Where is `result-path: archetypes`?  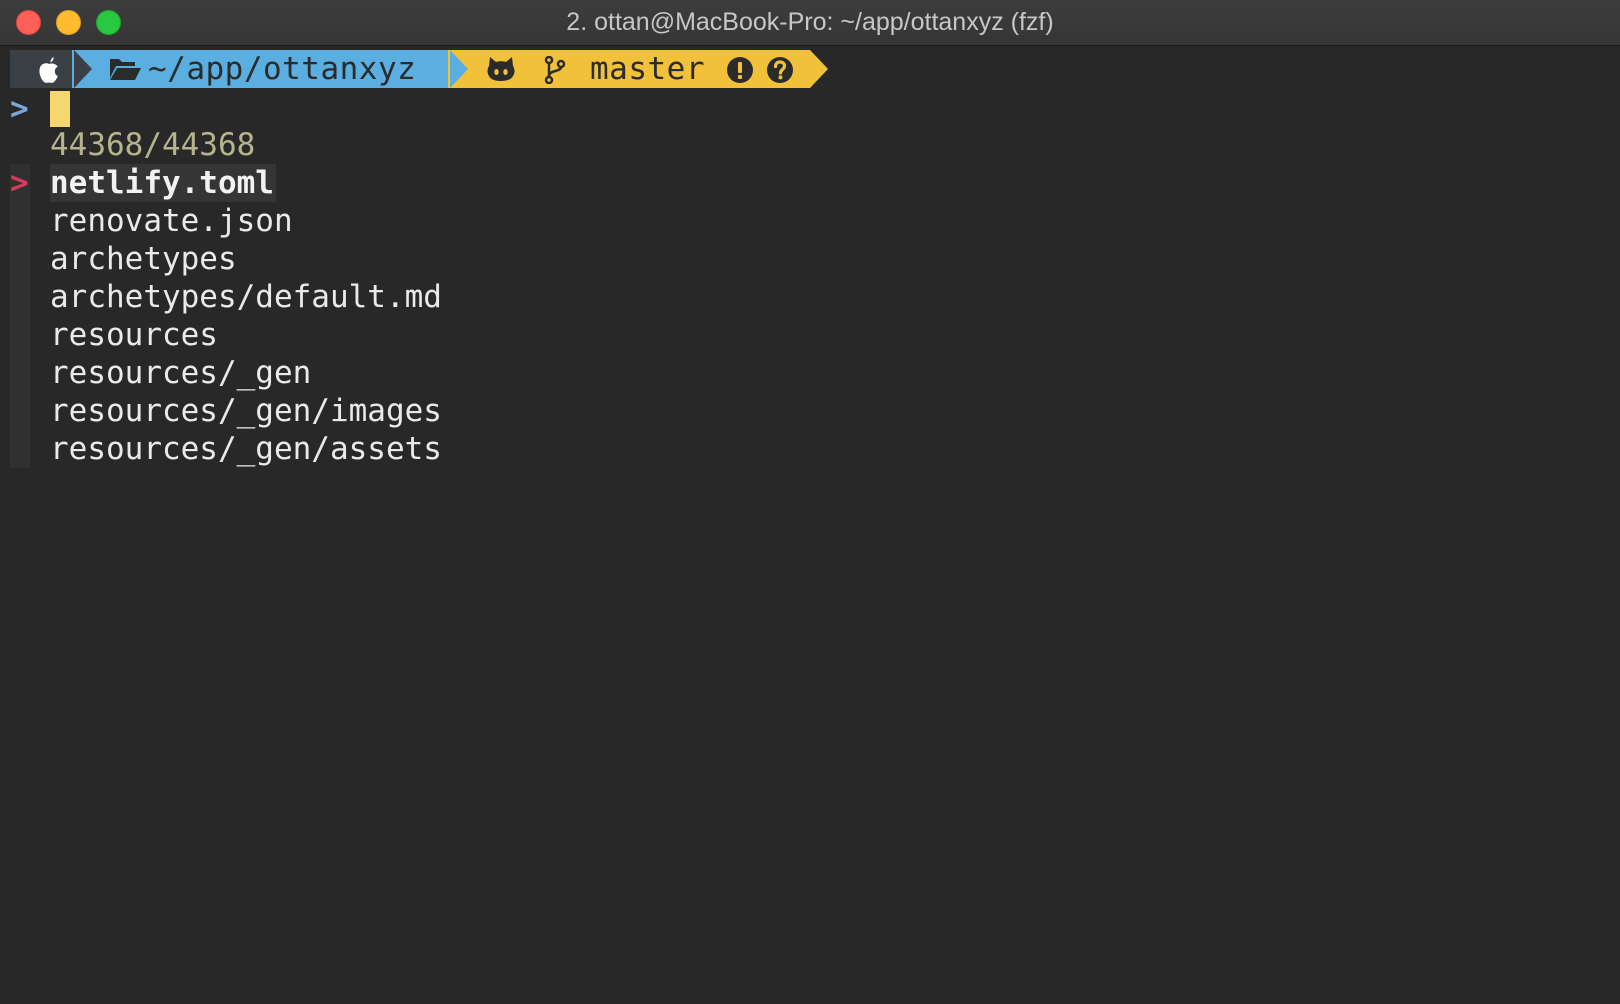 result-path: archetypes is located at coordinates (143, 259).